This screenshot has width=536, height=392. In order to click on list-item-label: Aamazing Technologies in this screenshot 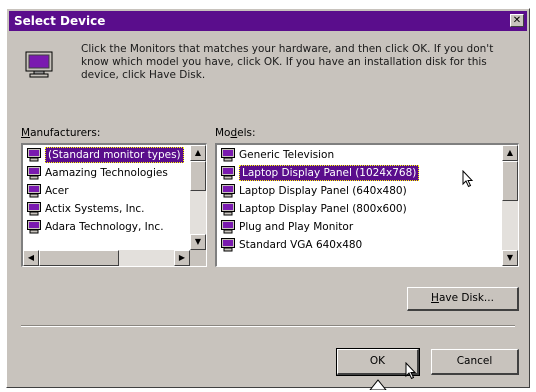, I will do `click(106, 173)`.